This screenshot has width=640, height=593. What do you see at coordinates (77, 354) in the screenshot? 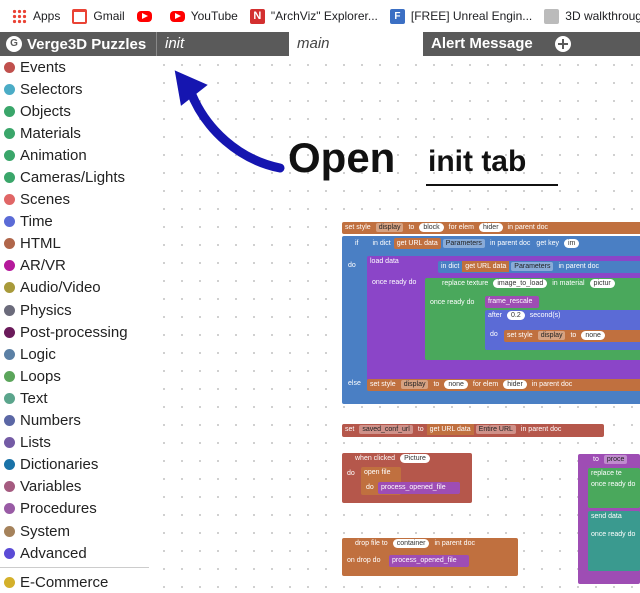
I see `category-logic: Logic` at bounding box center [77, 354].